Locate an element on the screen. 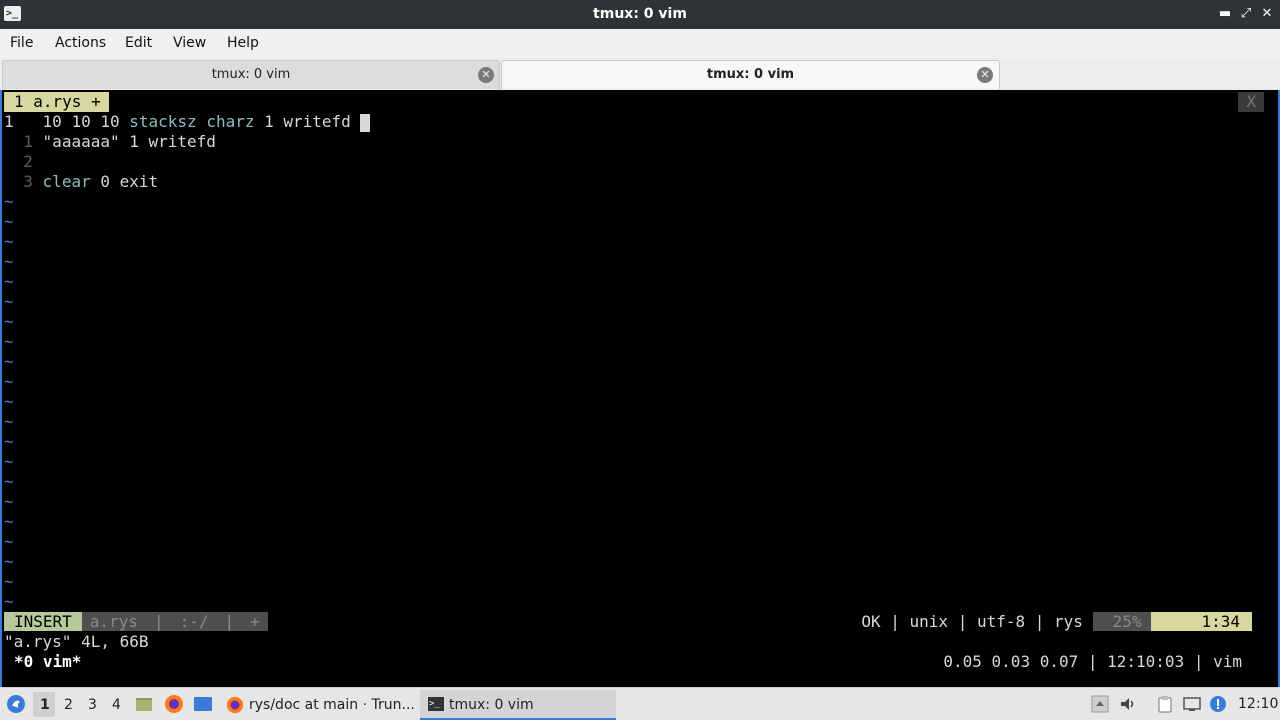  tab-1-label: tmux: 0 vim is located at coordinates (251, 74).